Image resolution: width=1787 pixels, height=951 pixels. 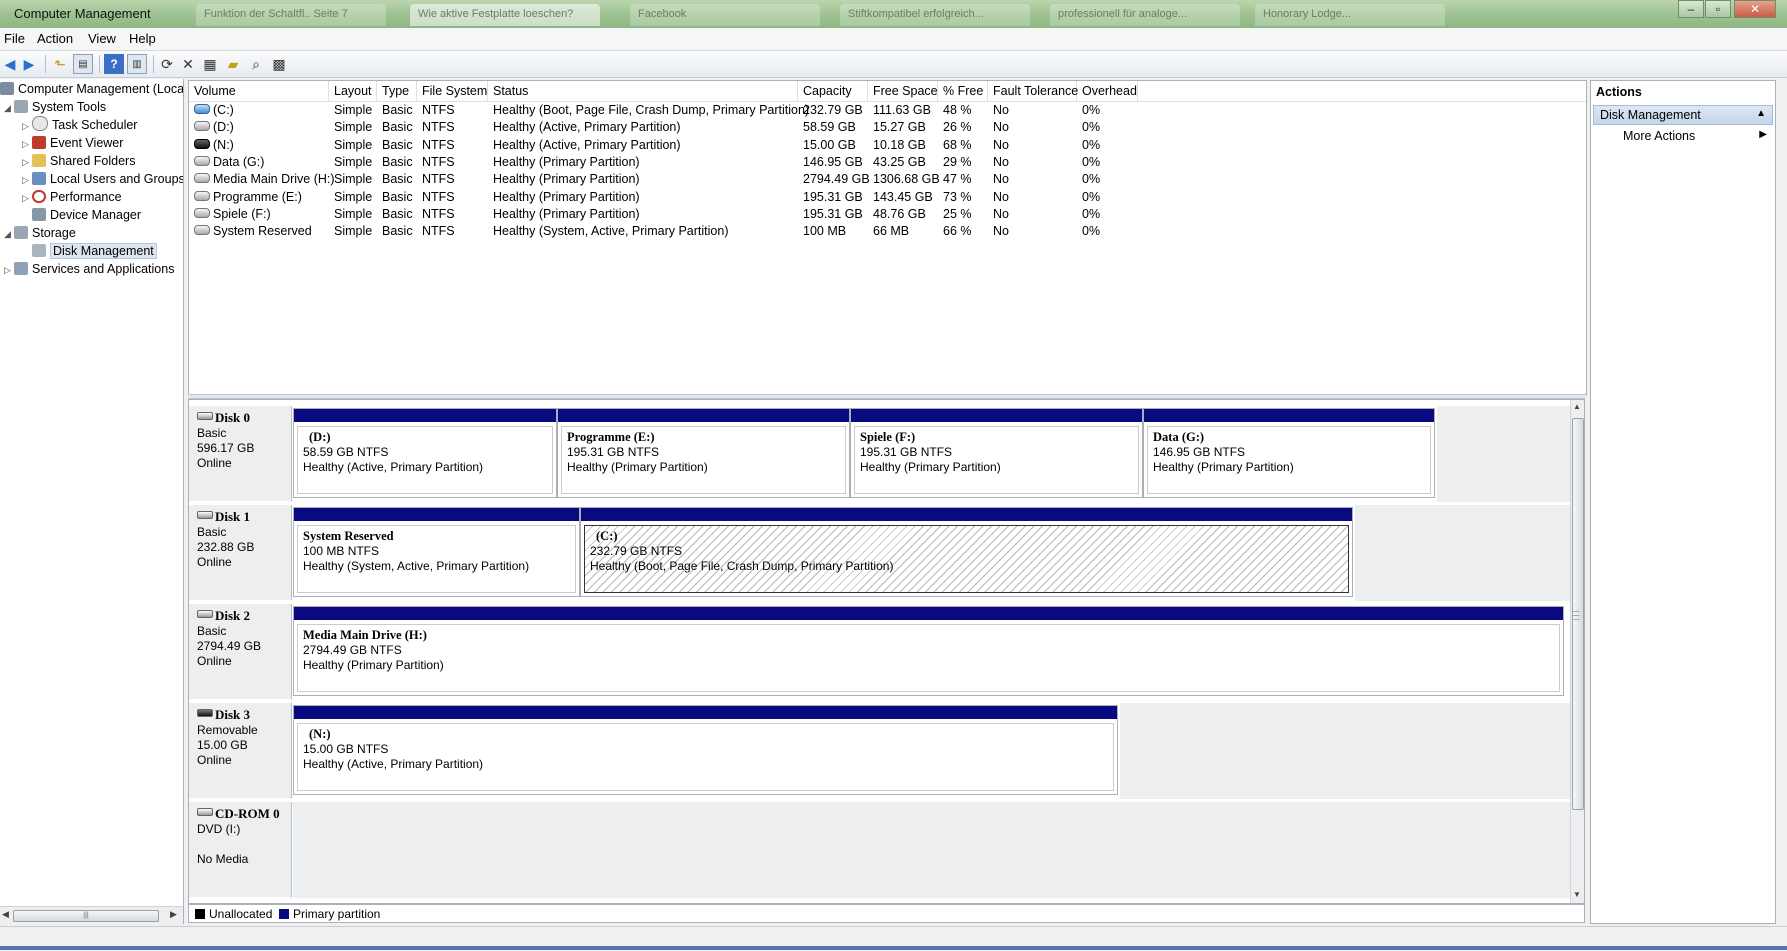 What do you see at coordinates (89, 269) in the screenshot?
I see `tree-item-services-applications: ▷ Services and Applications` at bounding box center [89, 269].